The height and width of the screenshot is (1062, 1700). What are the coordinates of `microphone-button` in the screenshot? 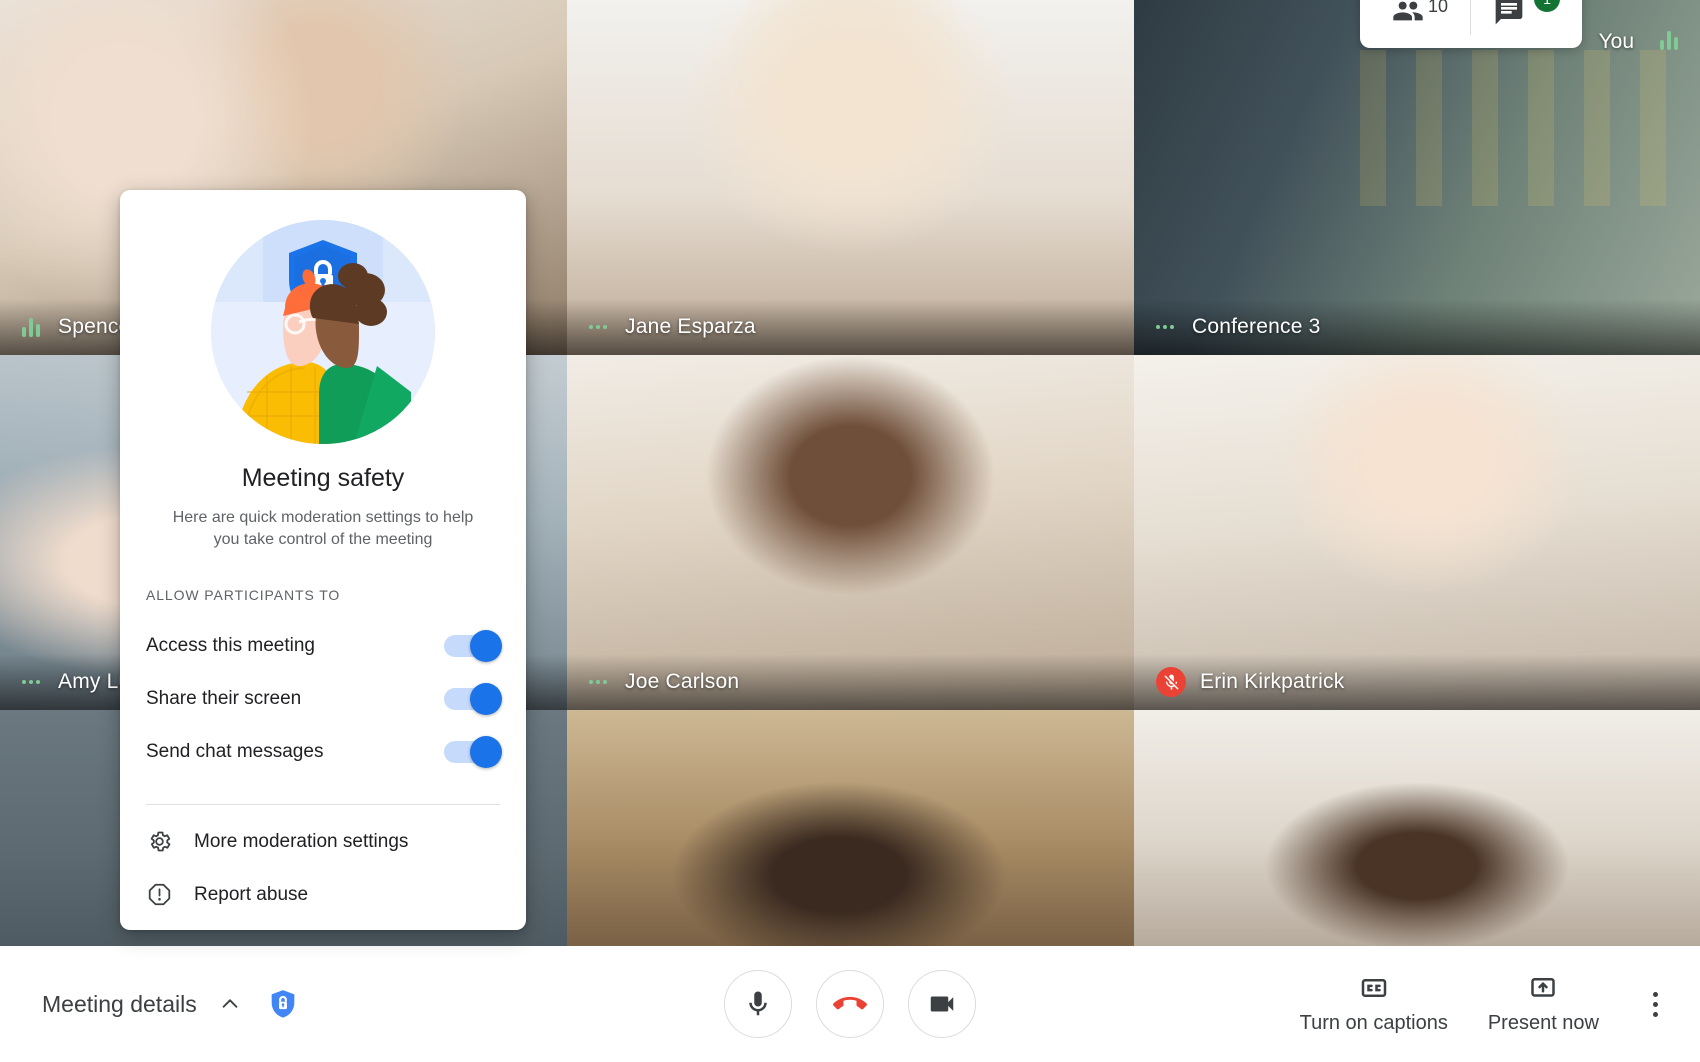 It's located at (758, 1004).